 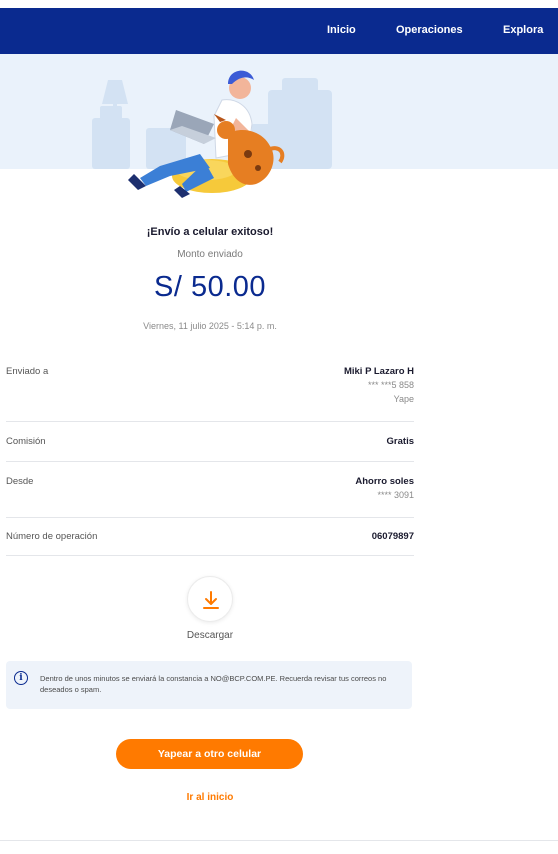 I want to click on detail-row-from: Desde Ahorro soles **** 3091, so click(x=210, y=490).